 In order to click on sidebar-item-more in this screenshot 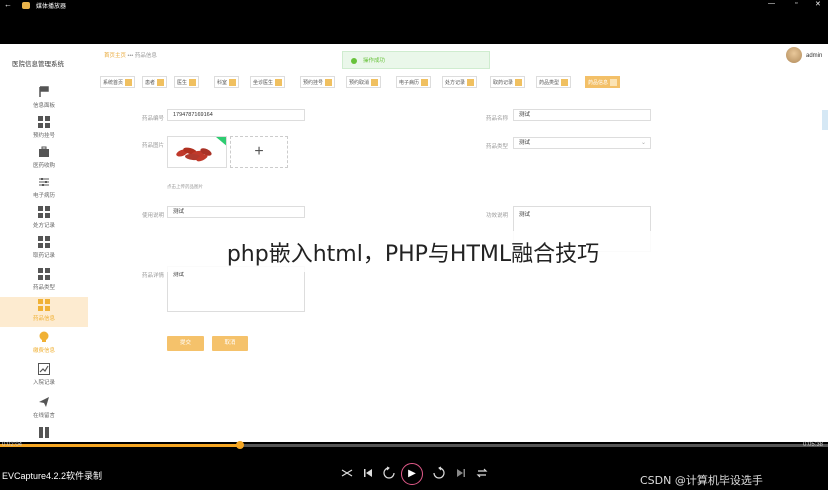, I will do `click(44, 433)`.